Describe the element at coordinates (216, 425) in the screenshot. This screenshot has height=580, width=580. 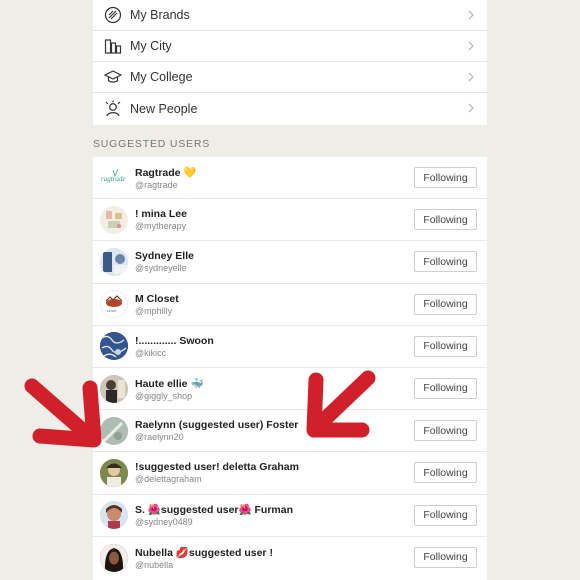
I see `user-name: Raelynn (suggested user) Foster` at that location.